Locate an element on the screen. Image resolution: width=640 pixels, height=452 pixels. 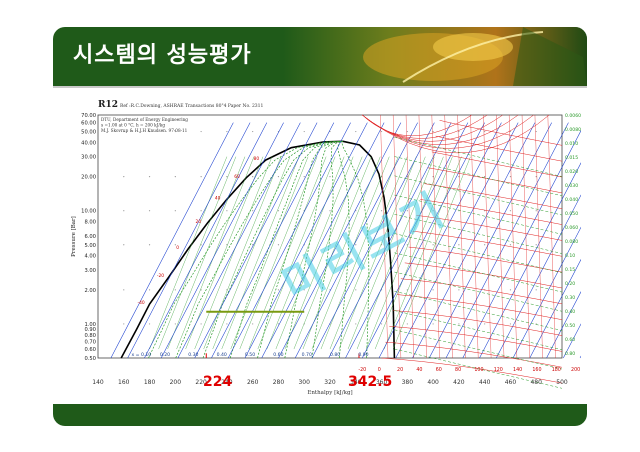
enthalpy-h1-label: 224 is located at coordinates (218, 382).